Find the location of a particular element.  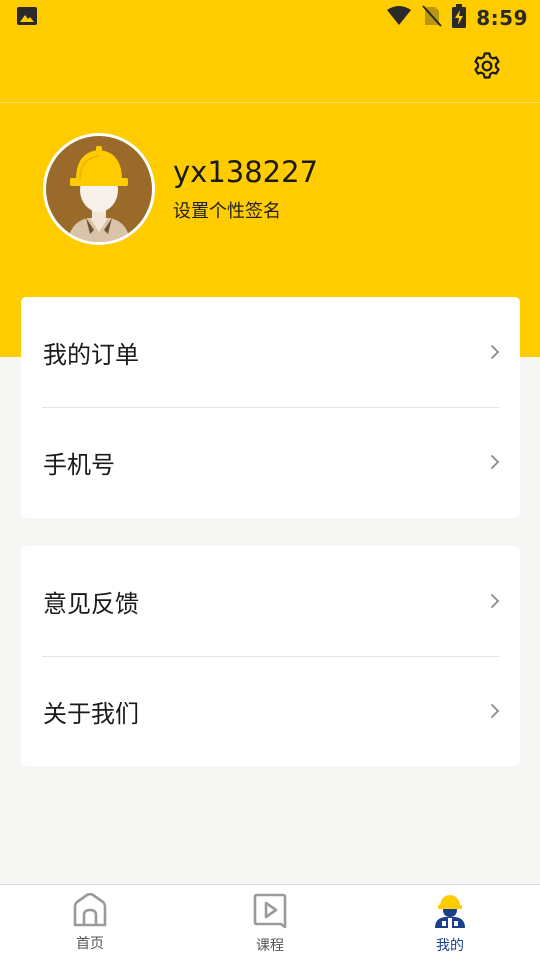

menu-item-about: 关于我们 is located at coordinates (270, 711).